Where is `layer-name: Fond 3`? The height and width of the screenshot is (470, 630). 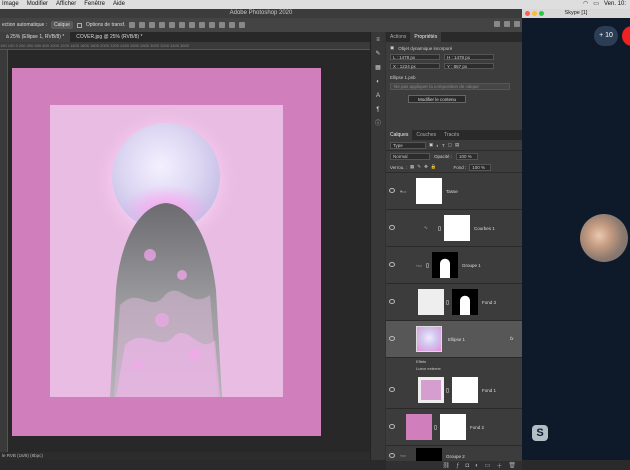 layer-name: Fond 3 is located at coordinates (489, 302).